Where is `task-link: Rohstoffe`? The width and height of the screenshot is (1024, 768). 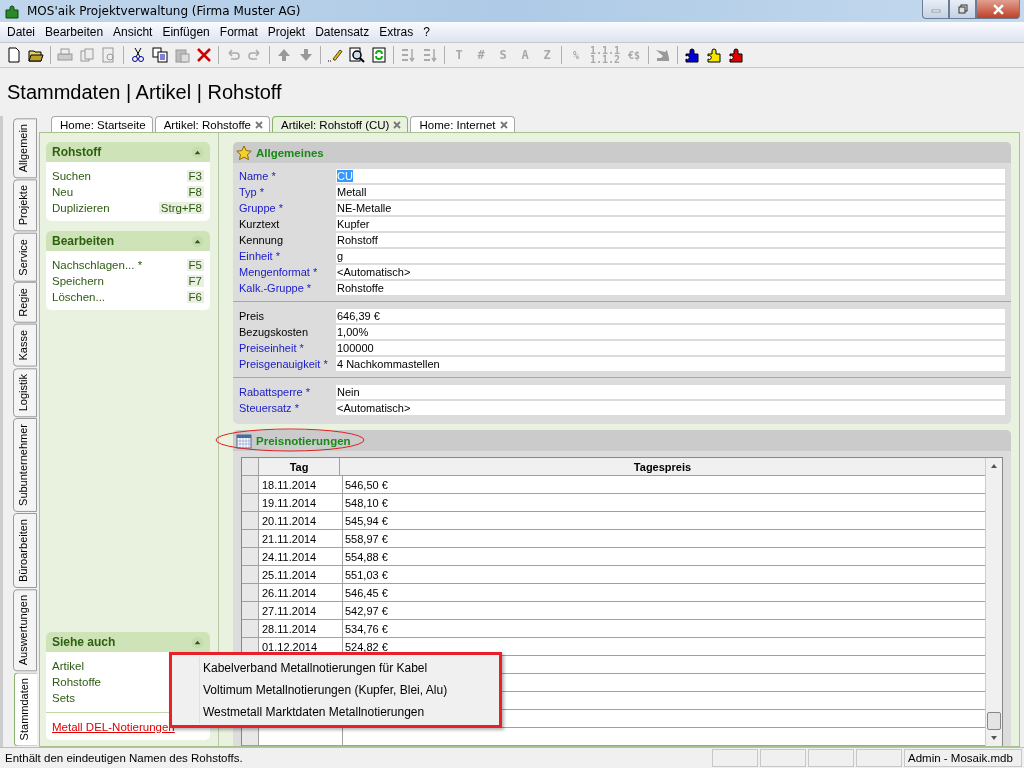 task-link: Rohstoffe is located at coordinates (76, 682).